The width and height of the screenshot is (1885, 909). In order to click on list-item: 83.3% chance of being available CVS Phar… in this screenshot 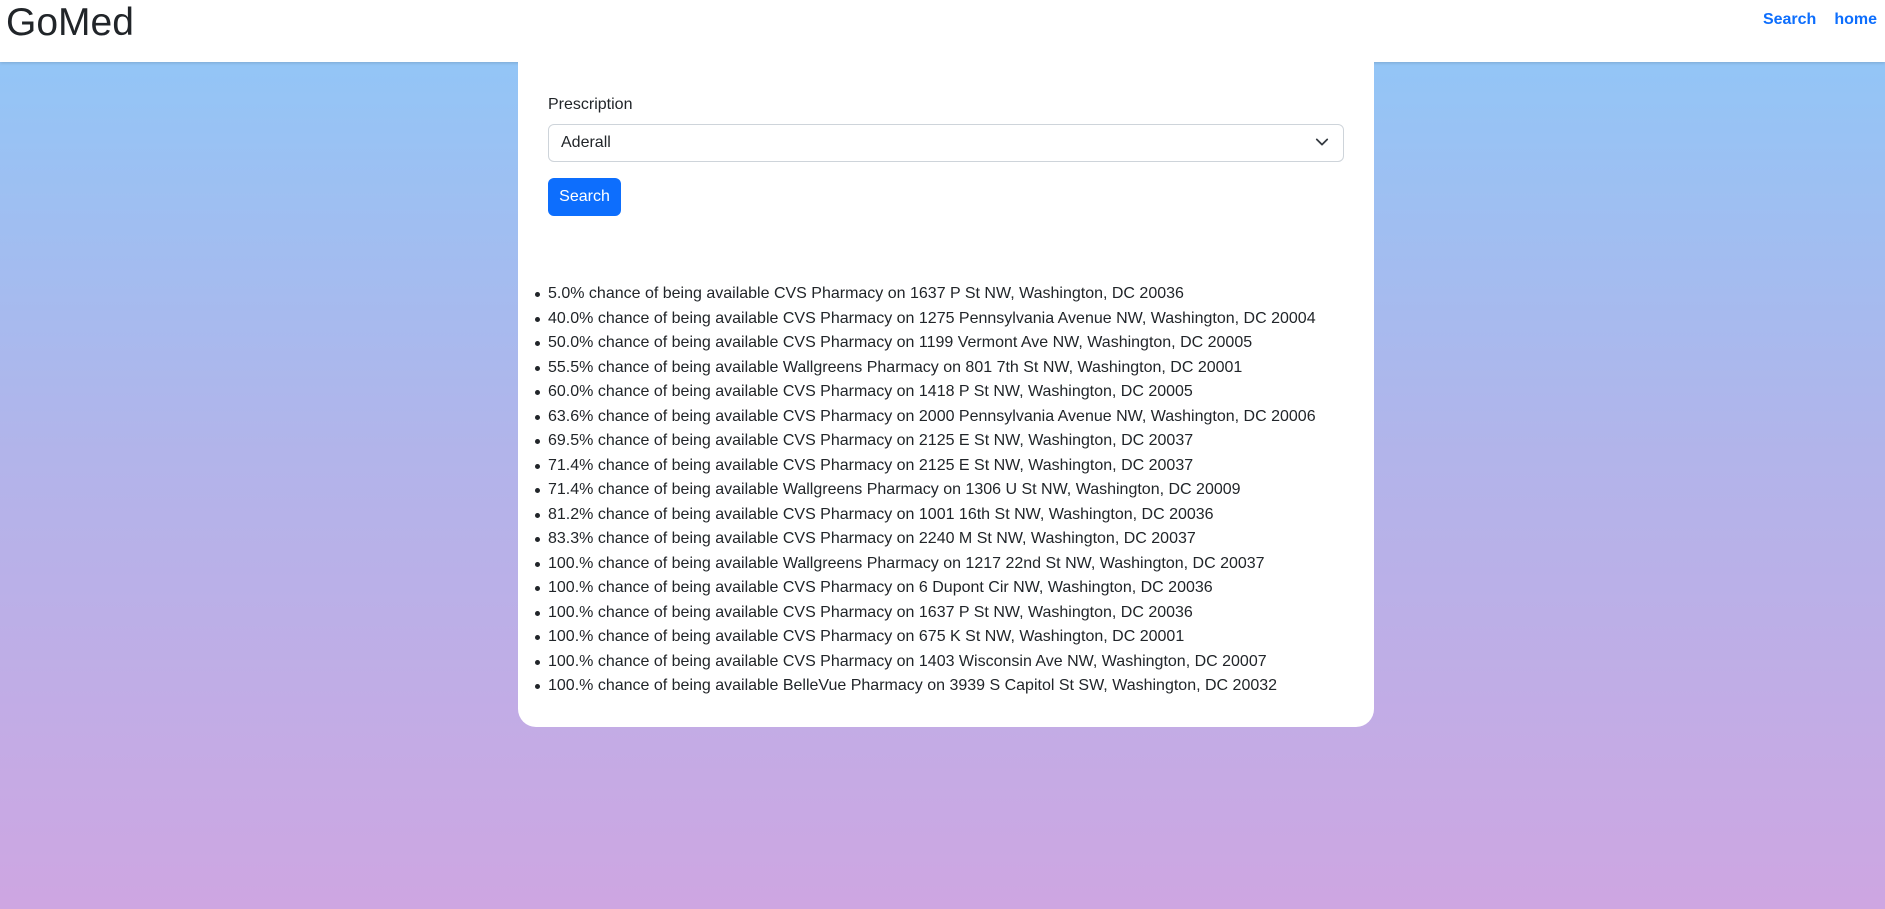, I will do `click(925, 539)`.